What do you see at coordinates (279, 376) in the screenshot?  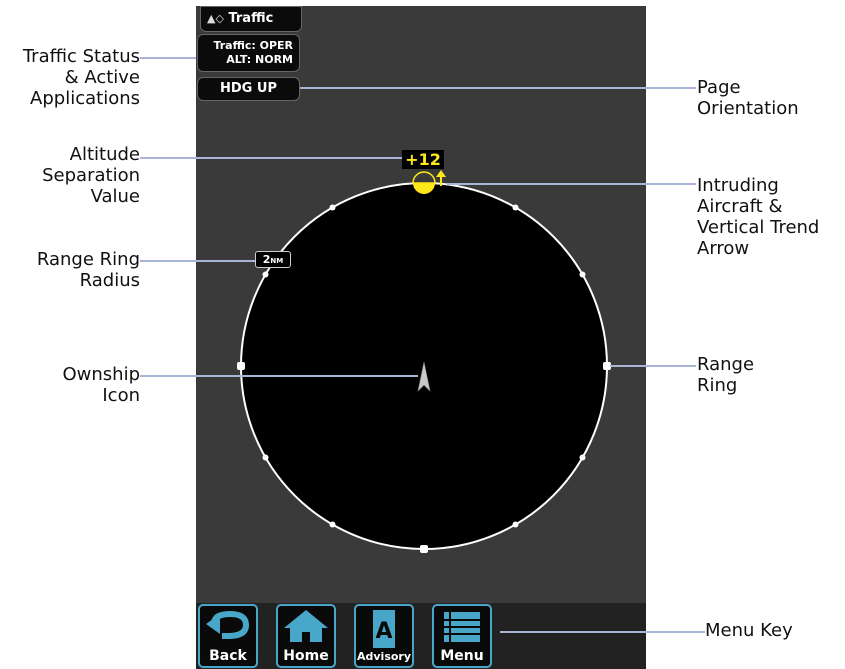 I see `leader-ownship-icon` at bounding box center [279, 376].